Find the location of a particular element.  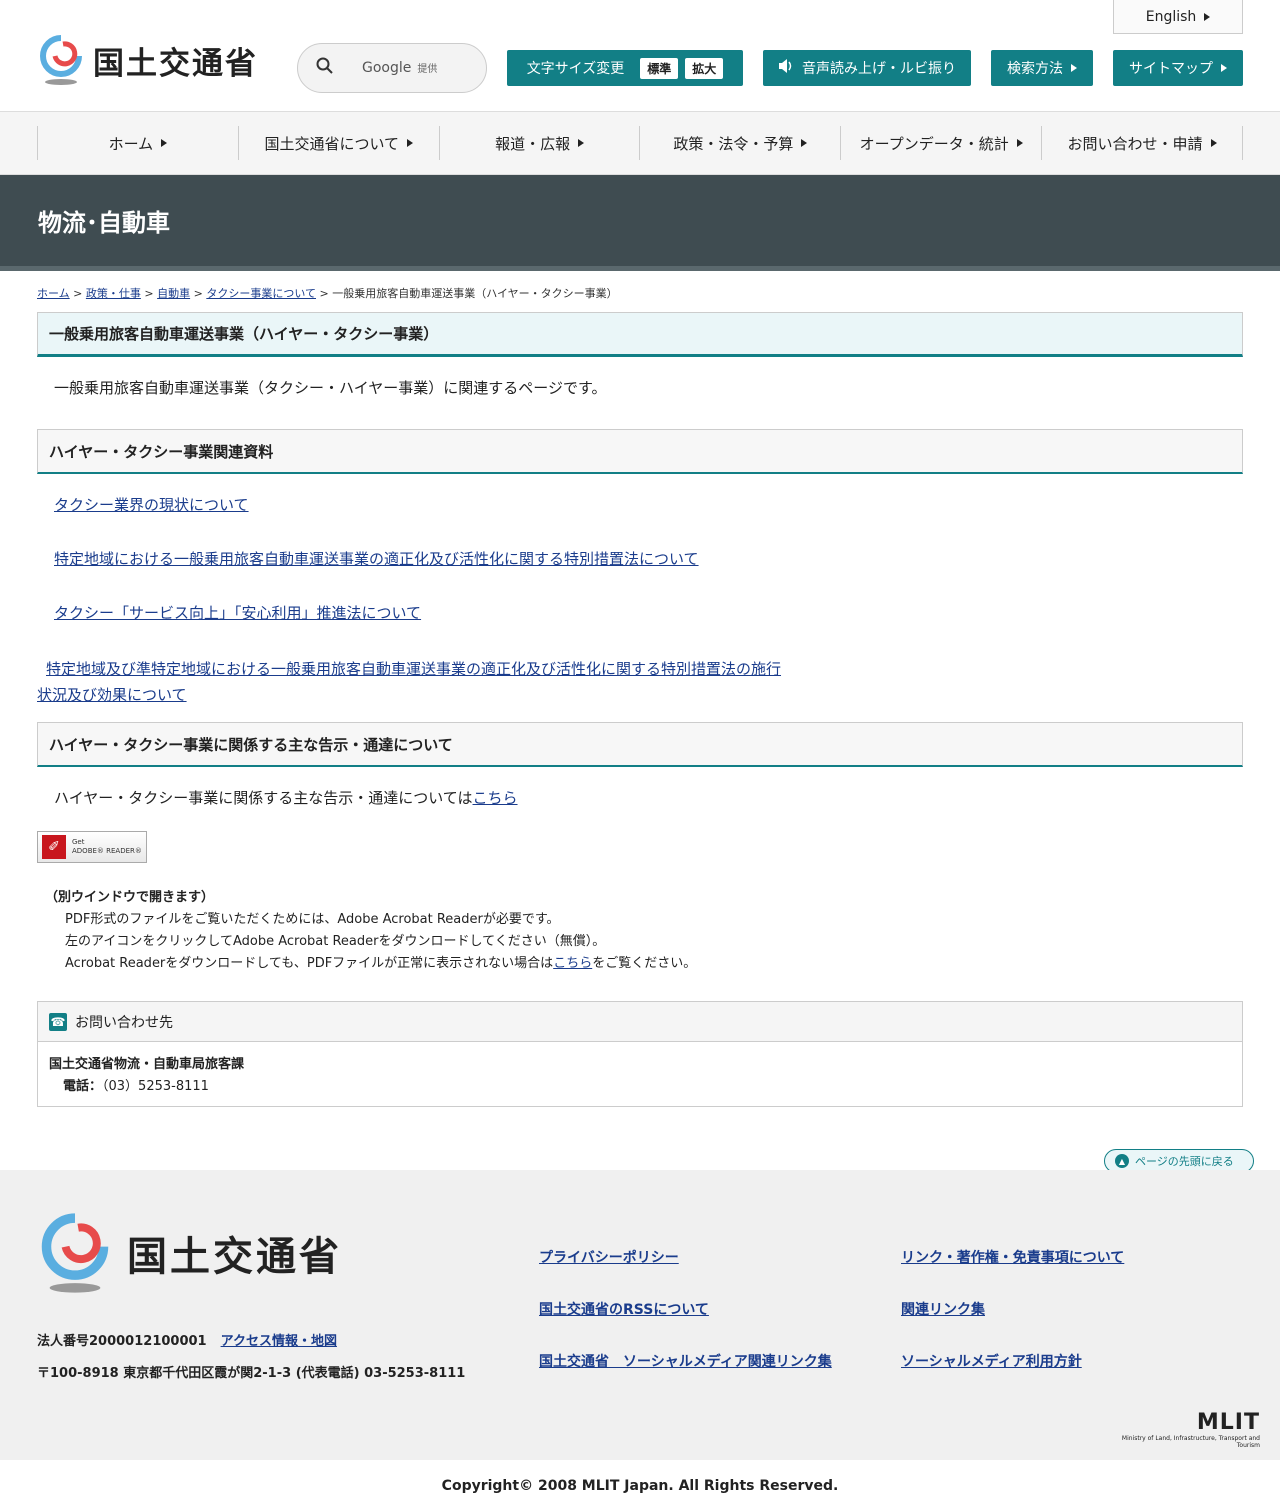

contact-tel: 電話：（03）5253-8111 is located at coordinates (136, 1086).